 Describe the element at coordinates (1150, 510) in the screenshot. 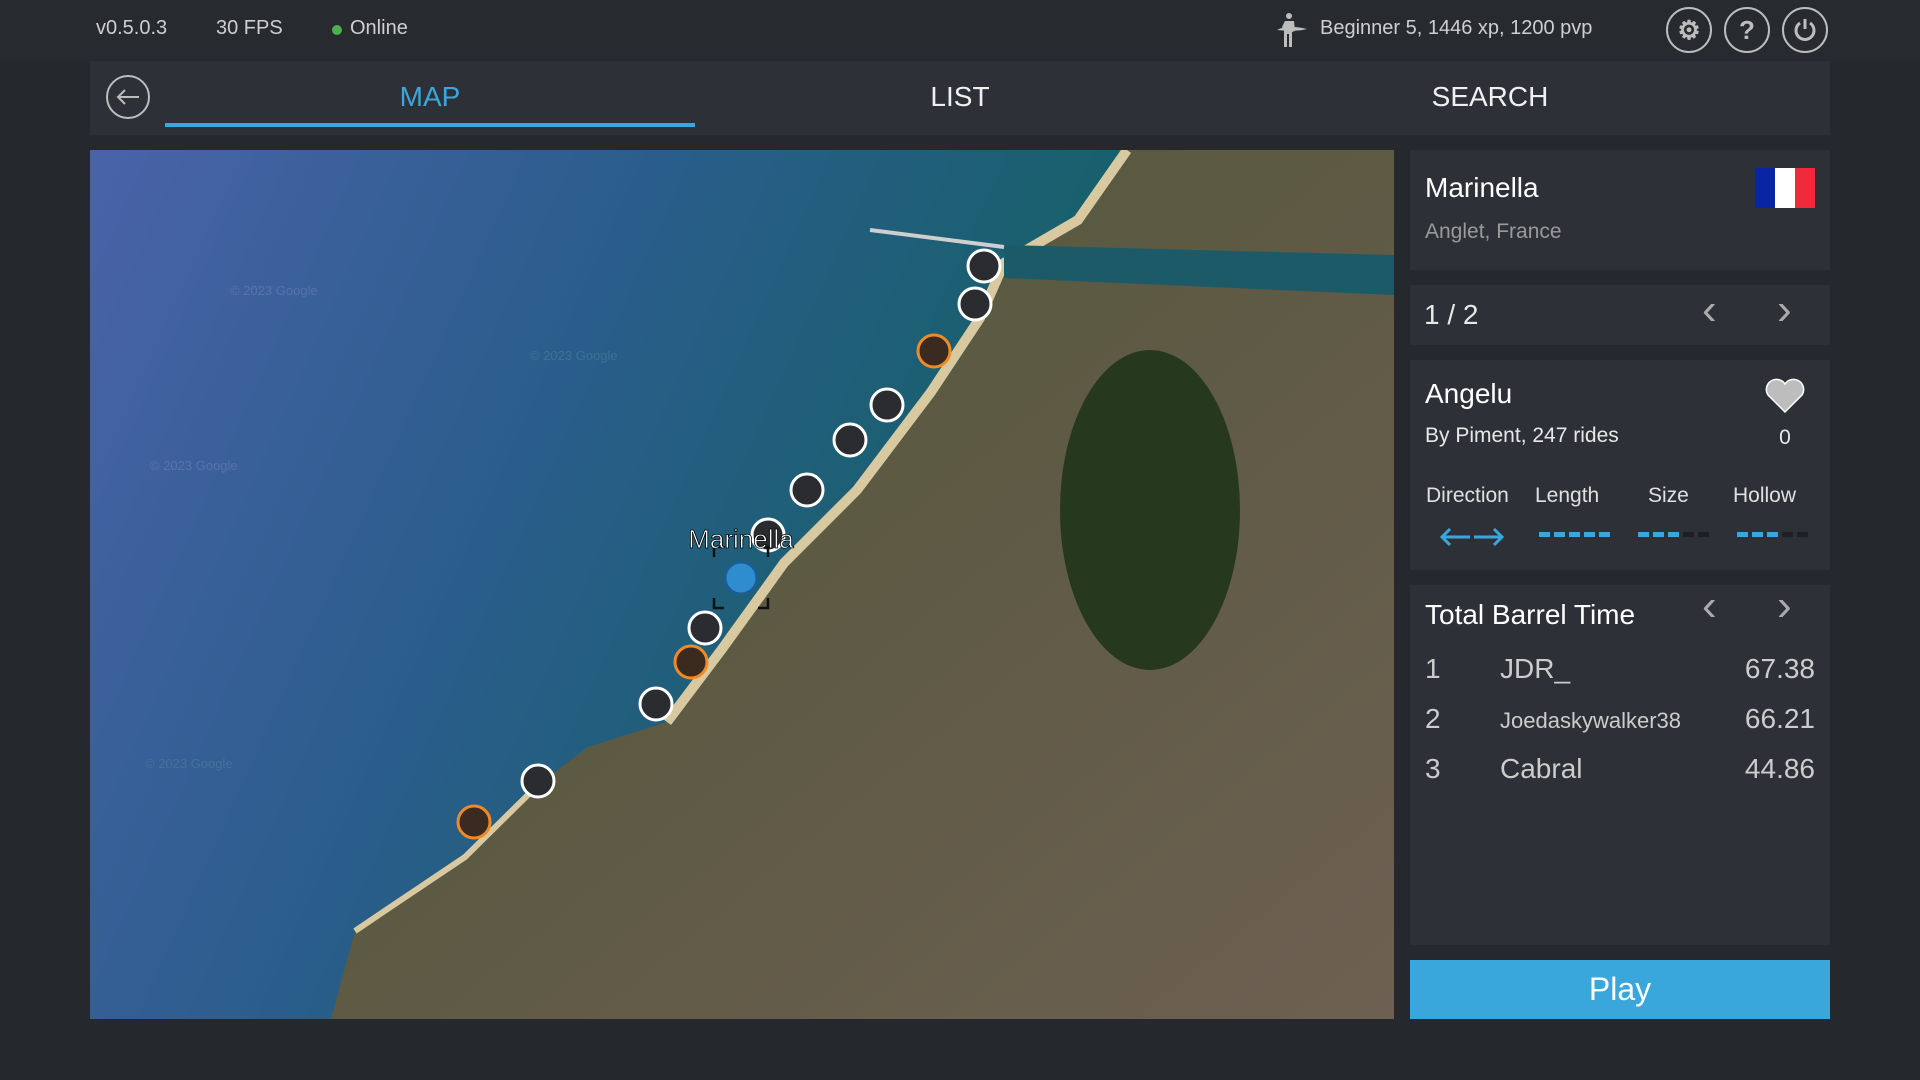

I see `forest-area` at that location.